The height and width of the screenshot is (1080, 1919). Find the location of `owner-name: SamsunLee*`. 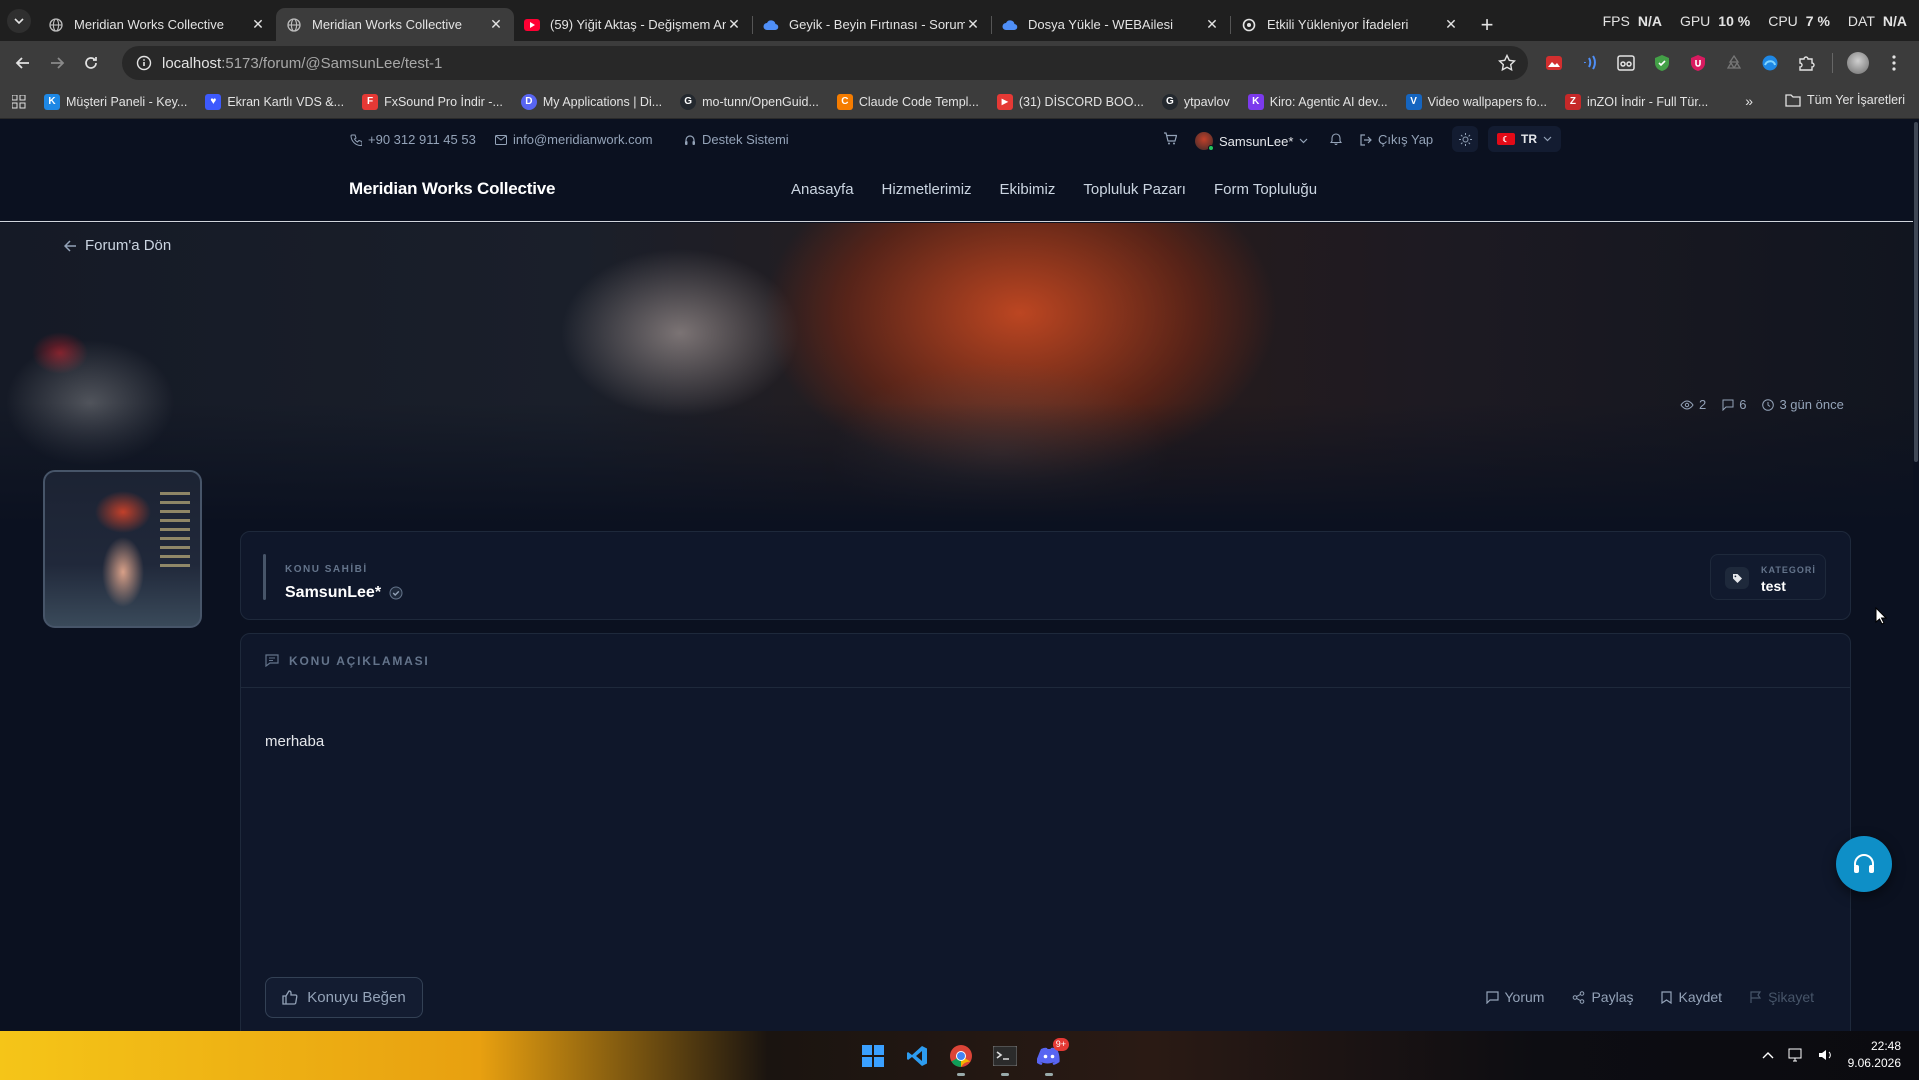

owner-name: SamsunLee* is located at coordinates (333, 593).